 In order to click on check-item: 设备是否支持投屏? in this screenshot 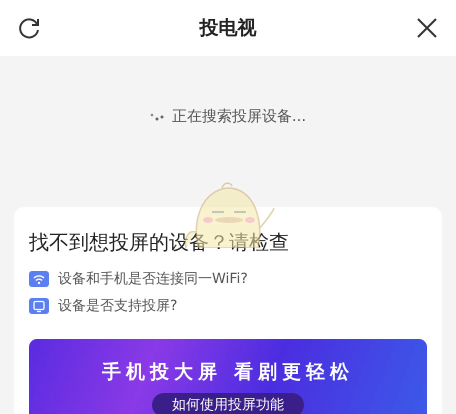, I will do `click(118, 306)`.